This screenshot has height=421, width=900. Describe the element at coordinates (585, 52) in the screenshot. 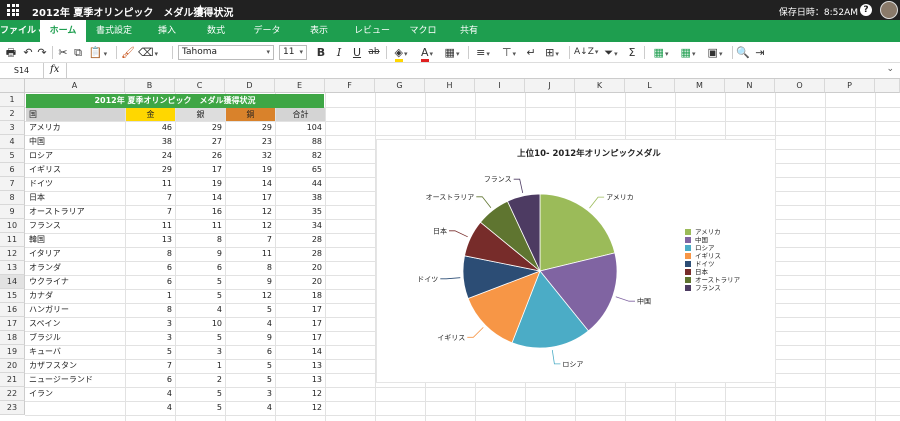

I see `sort-icon: A↓Z` at that location.